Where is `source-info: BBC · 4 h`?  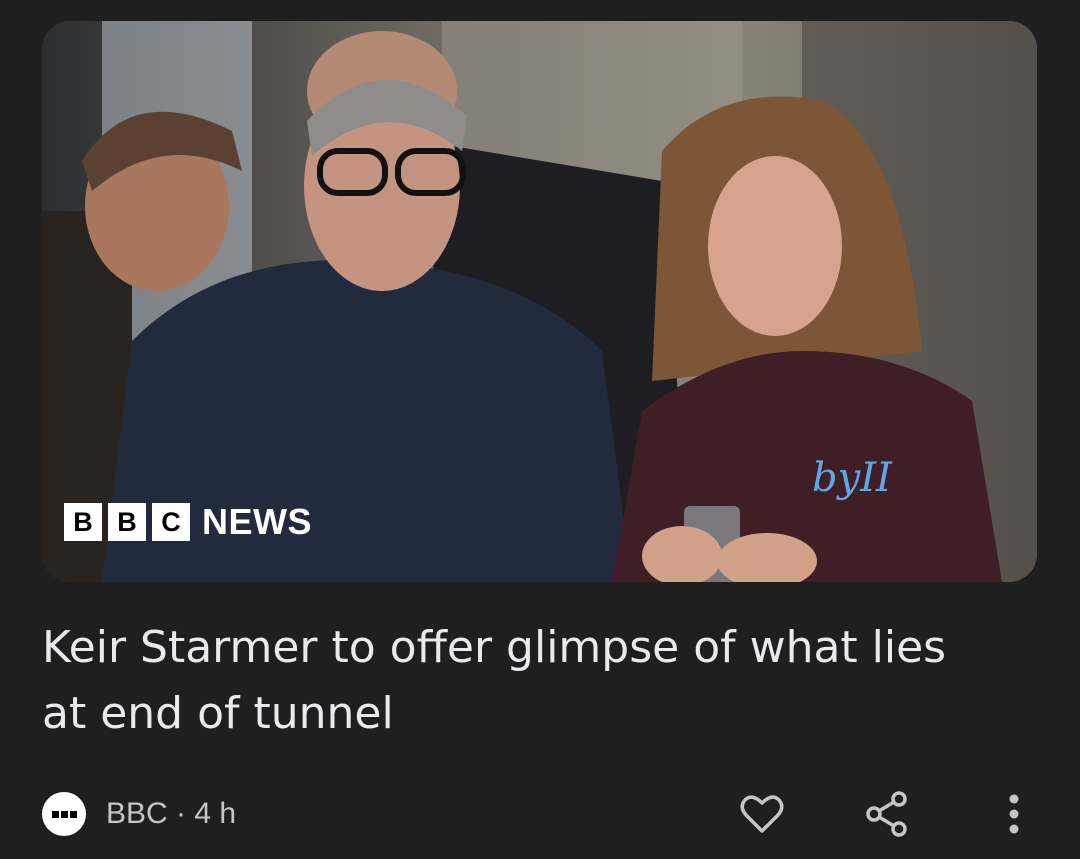
source-info: BBC · 4 h is located at coordinates (171, 814).